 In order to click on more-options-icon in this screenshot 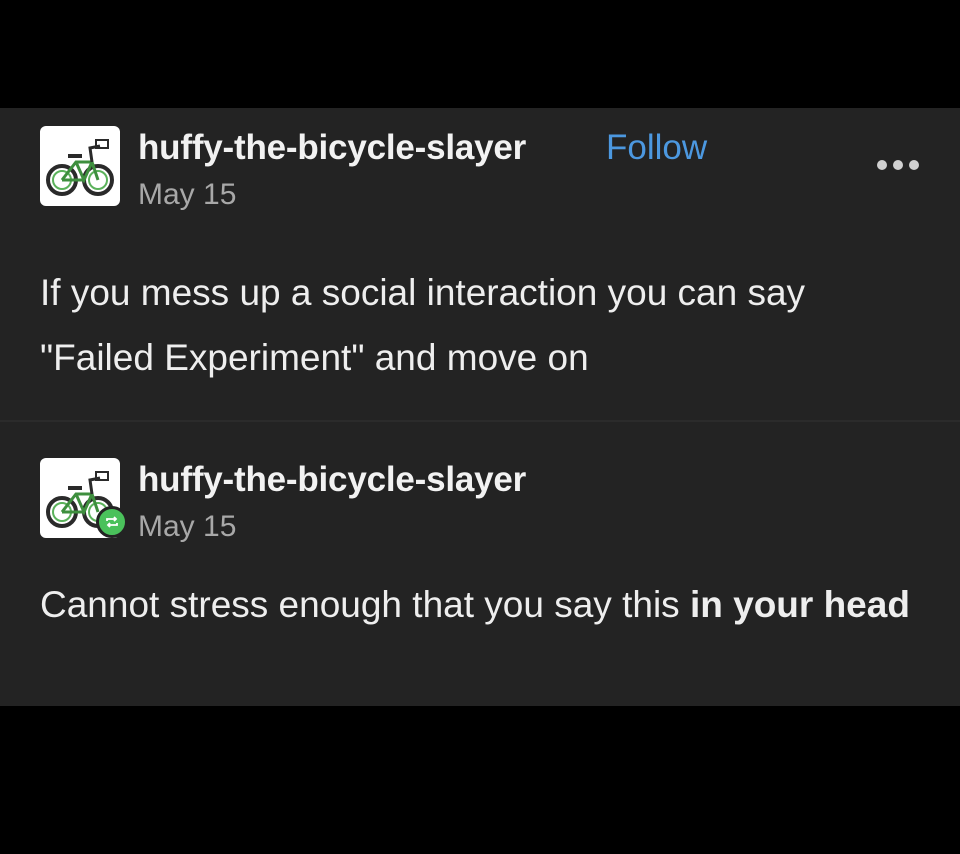, I will do `click(900, 164)`.